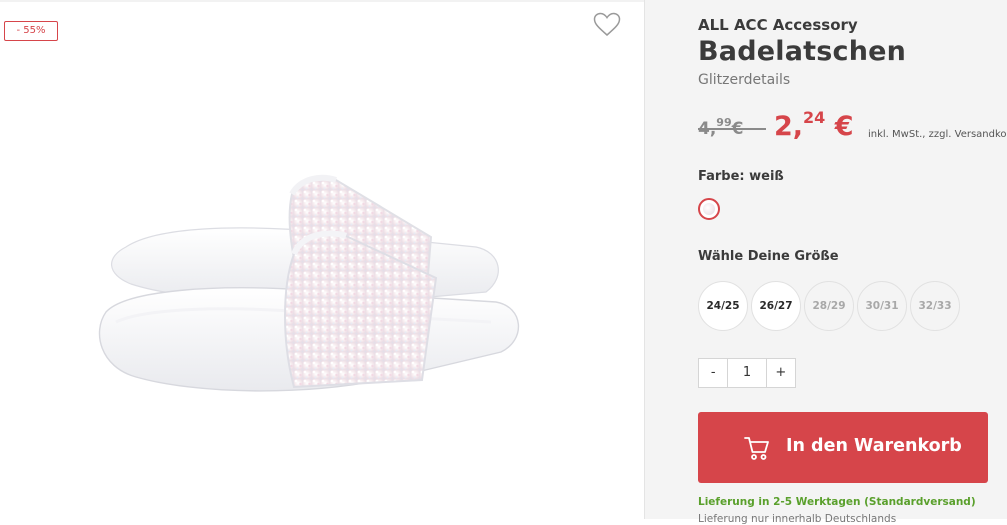 Image resolution: width=1007 pixels, height=525 pixels. What do you see at coordinates (776, 306) in the screenshot?
I see `size-option-26-27: 26/27` at bounding box center [776, 306].